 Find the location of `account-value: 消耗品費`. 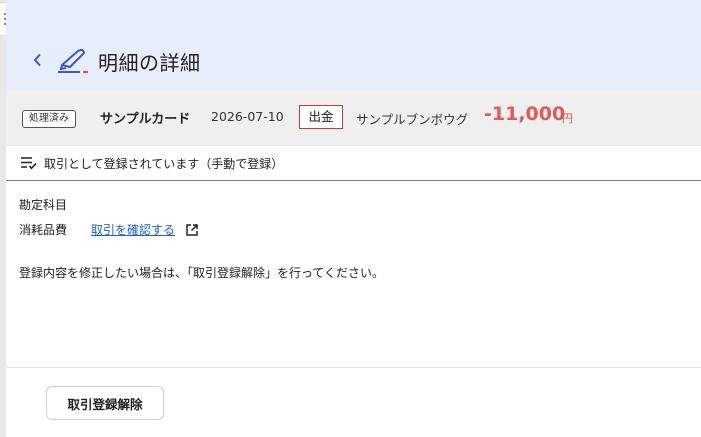

account-value: 消耗品費 is located at coordinates (43, 230).